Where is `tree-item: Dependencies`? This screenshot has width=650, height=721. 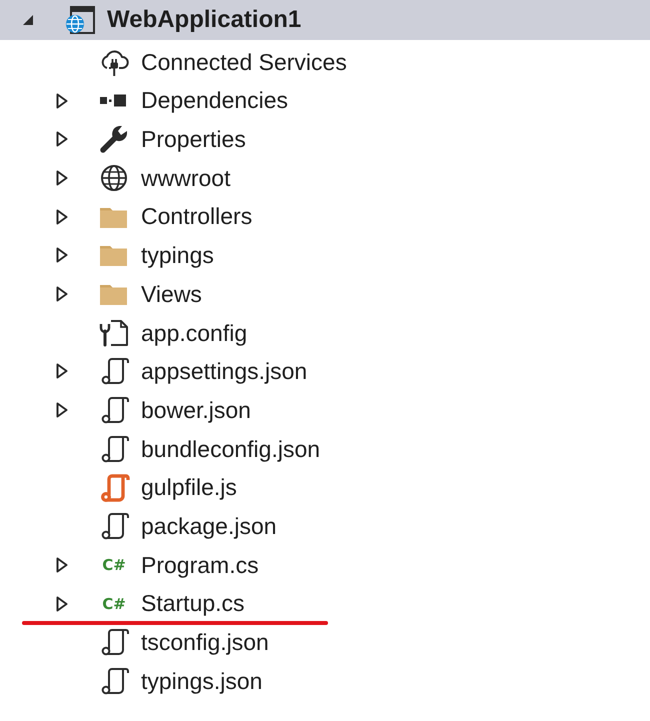
tree-item: Dependencies is located at coordinates (325, 100).